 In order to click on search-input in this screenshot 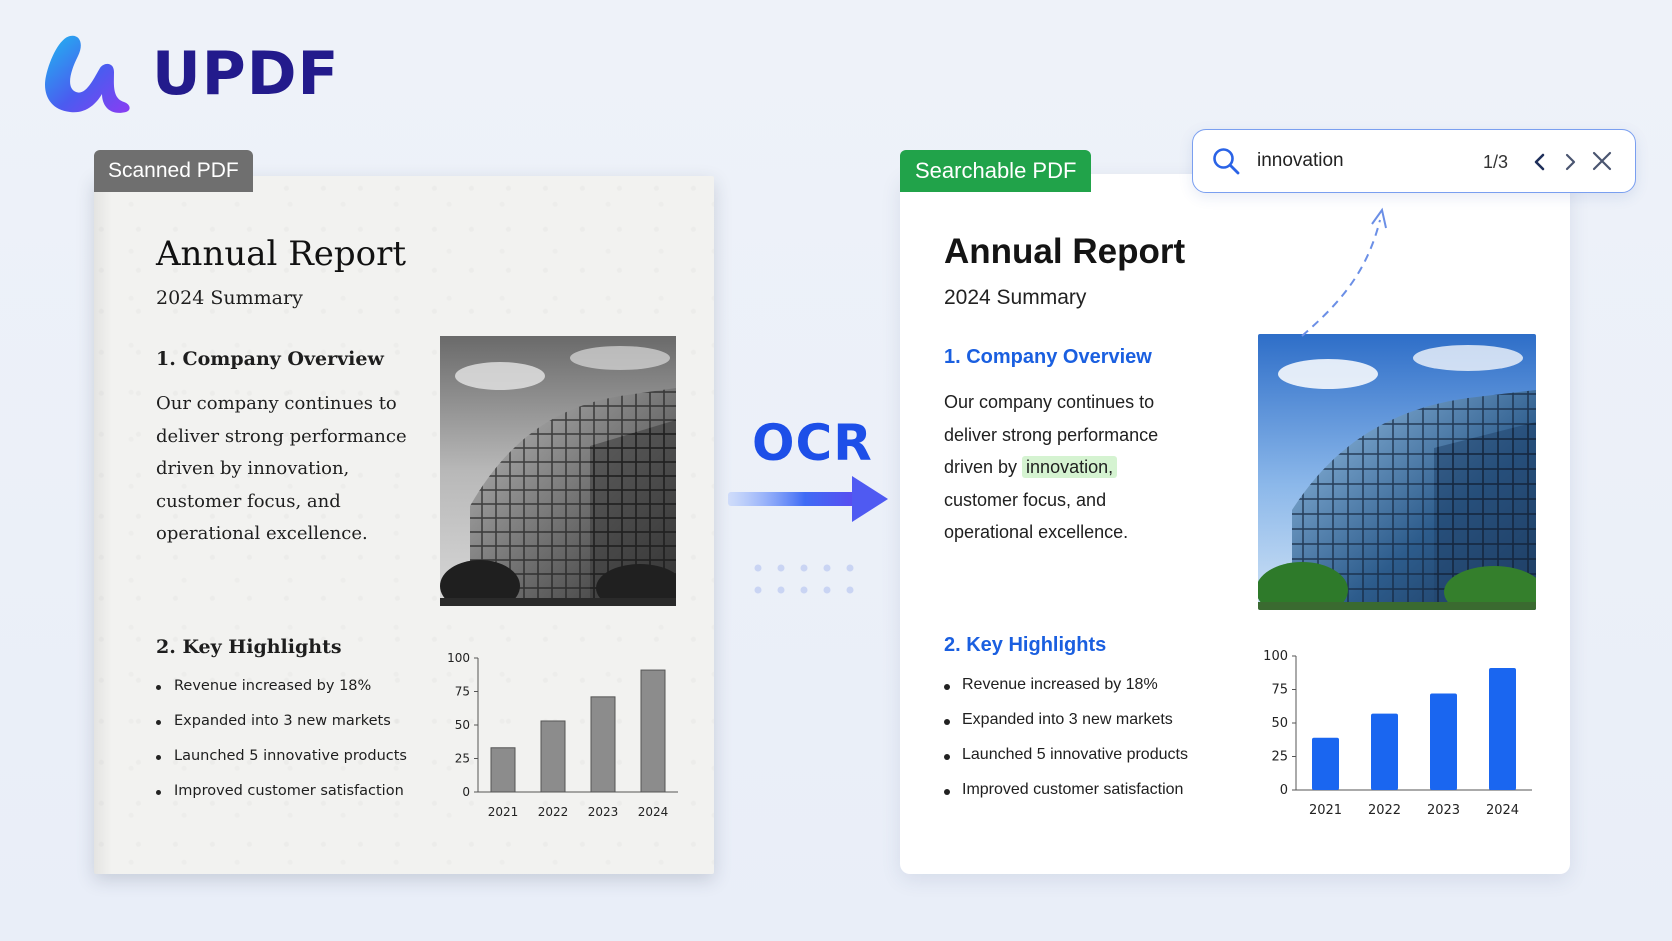, I will do `click(1357, 161)`.